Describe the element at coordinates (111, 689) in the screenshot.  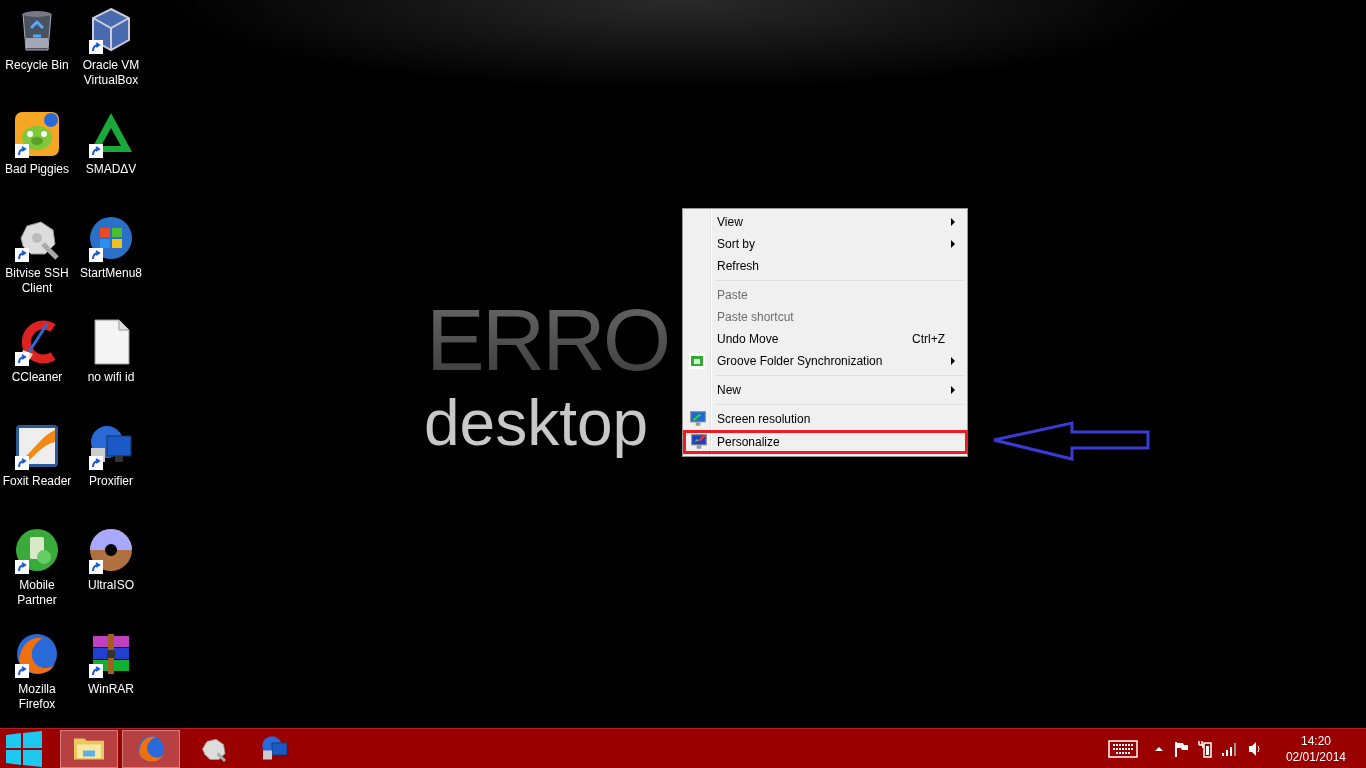
I see `icon-label: WinRAR` at that location.